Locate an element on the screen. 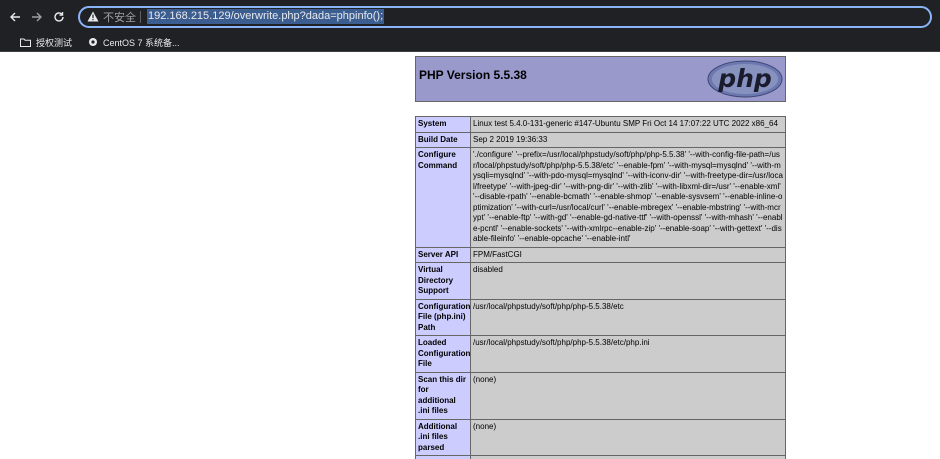 The width and height of the screenshot is (940, 459). row-key: System is located at coordinates (443, 124).